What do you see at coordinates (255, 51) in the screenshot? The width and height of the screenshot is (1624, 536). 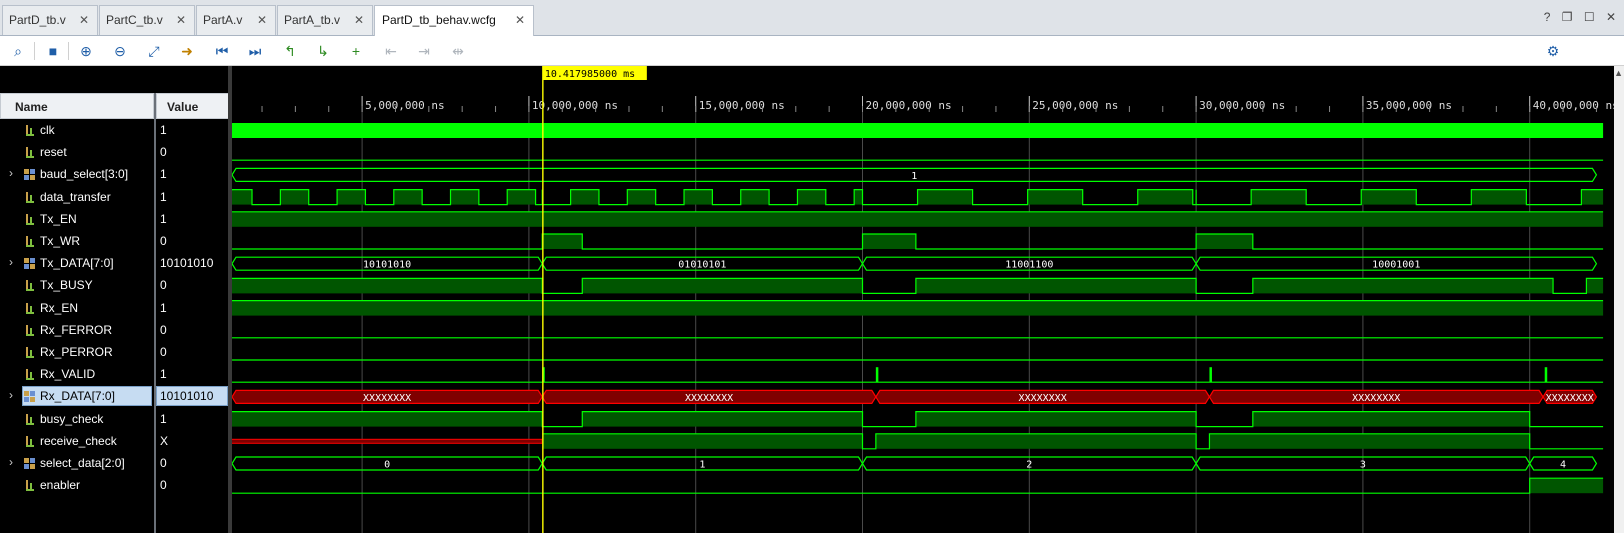 I see `go-to-end-icon: ⏭` at bounding box center [255, 51].